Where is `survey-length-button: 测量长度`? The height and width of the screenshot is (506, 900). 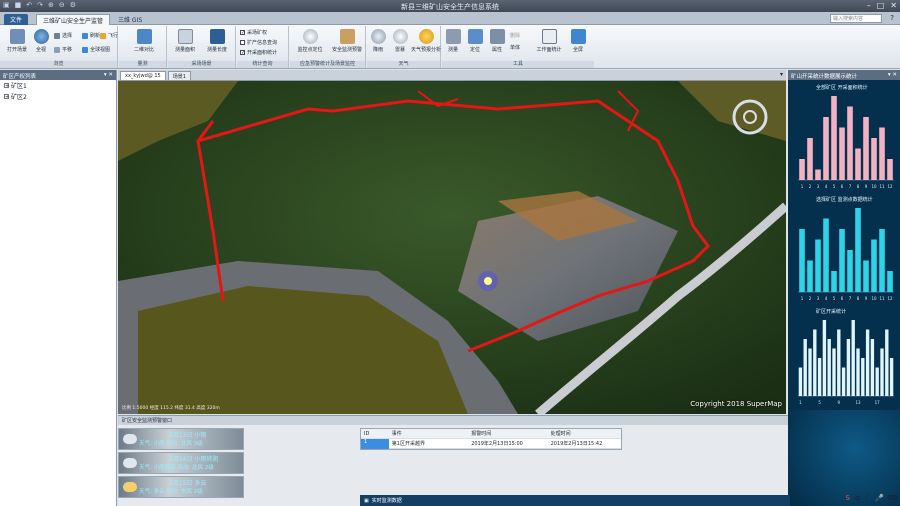 survey-length-button: 测量长度 is located at coordinates (217, 41).